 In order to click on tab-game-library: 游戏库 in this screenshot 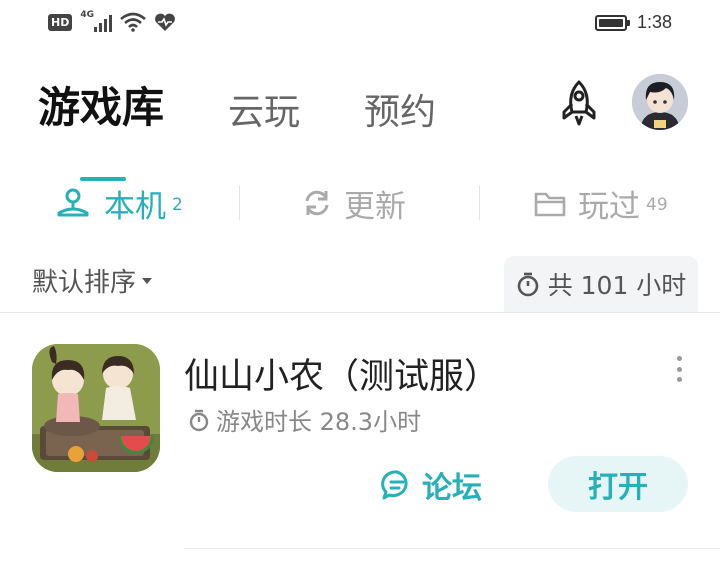, I will do `click(101, 127)`.